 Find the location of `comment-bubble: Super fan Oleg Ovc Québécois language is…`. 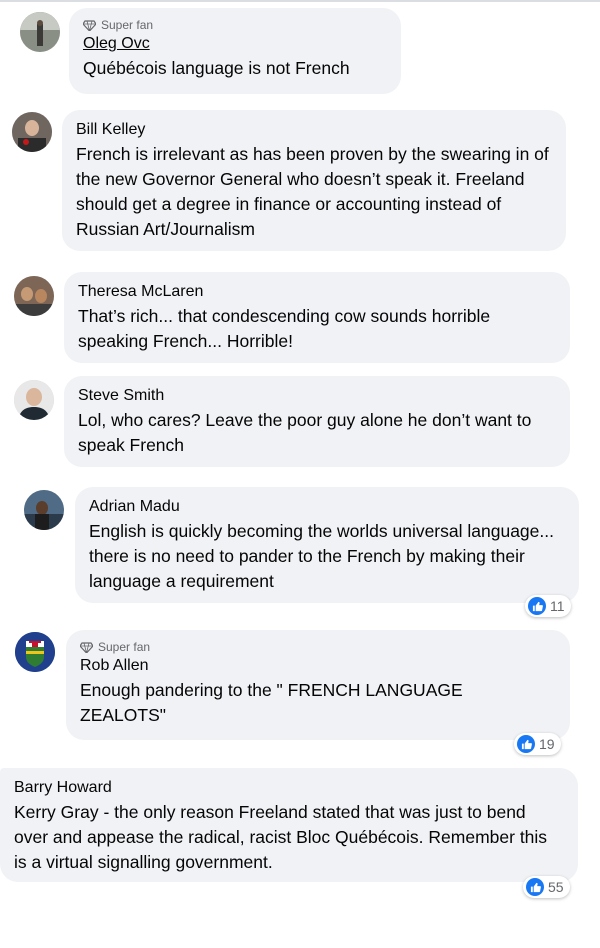

comment-bubble: Super fan Oleg Ovc Québécois language is… is located at coordinates (235, 51).